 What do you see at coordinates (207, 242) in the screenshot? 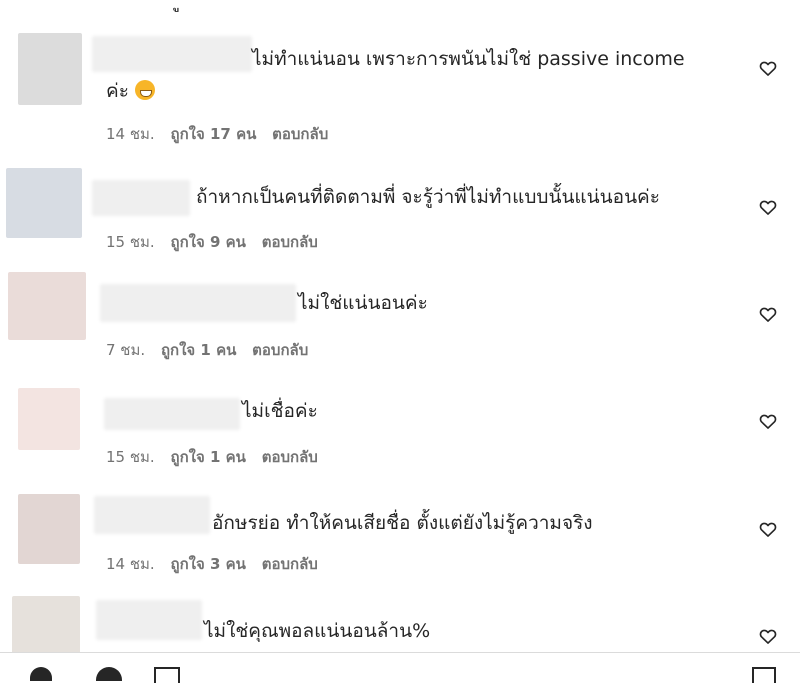
I see `likes-count: ถูกใจ 9 คน` at bounding box center [207, 242].